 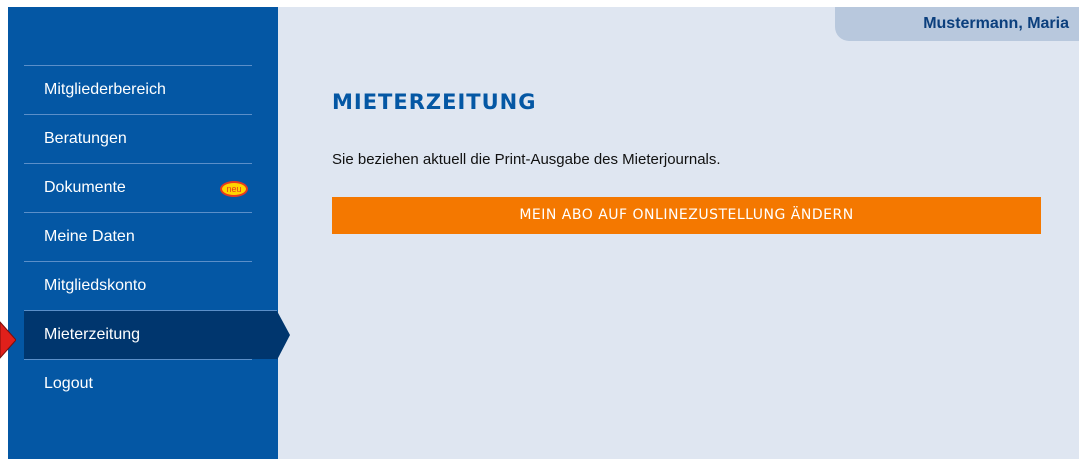 I want to click on red-arrow-pointer-icon, so click(x=8, y=340).